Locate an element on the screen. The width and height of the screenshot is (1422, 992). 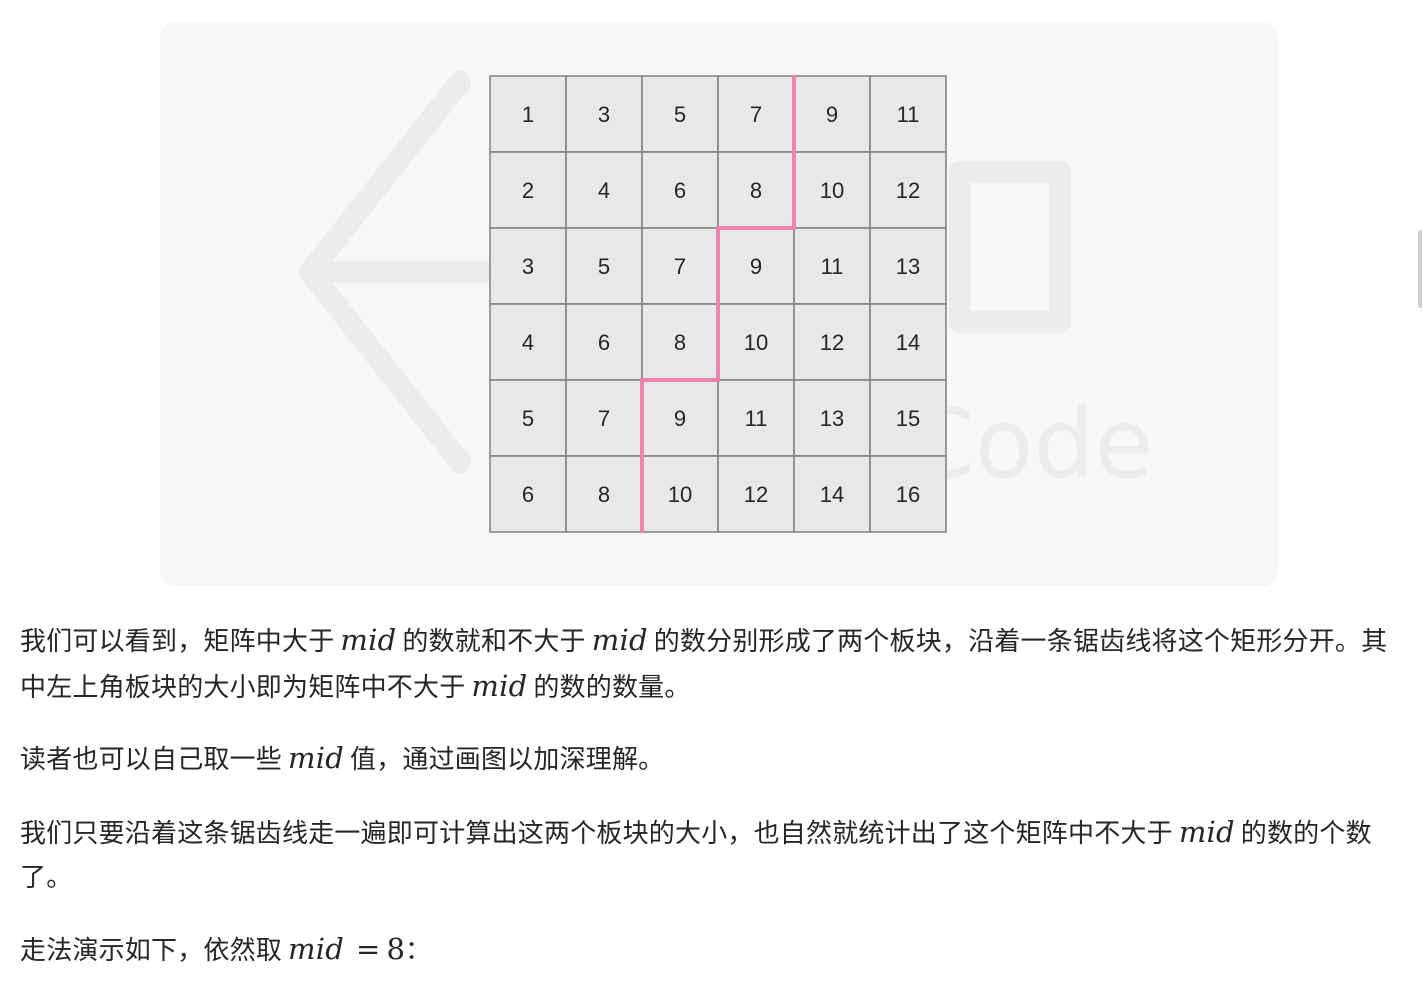
matrix-cell-value: 1 is located at coordinates (528, 114).